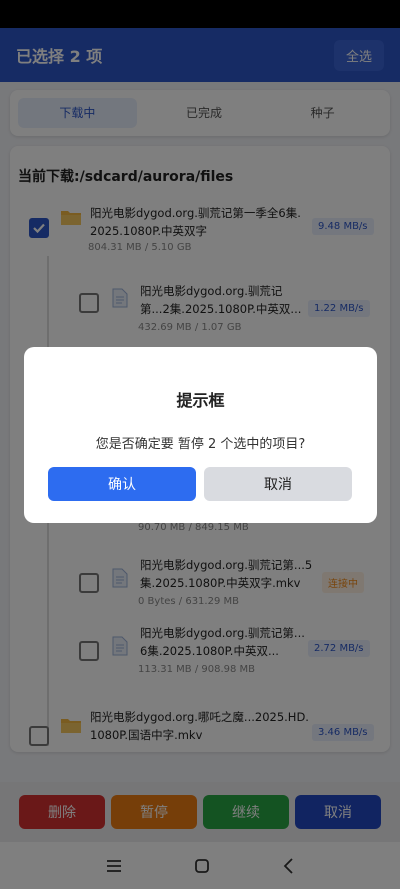  What do you see at coordinates (200, 400) in the screenshot?
I see `dialog-title: 提示框` at bounding box center [200, 400].